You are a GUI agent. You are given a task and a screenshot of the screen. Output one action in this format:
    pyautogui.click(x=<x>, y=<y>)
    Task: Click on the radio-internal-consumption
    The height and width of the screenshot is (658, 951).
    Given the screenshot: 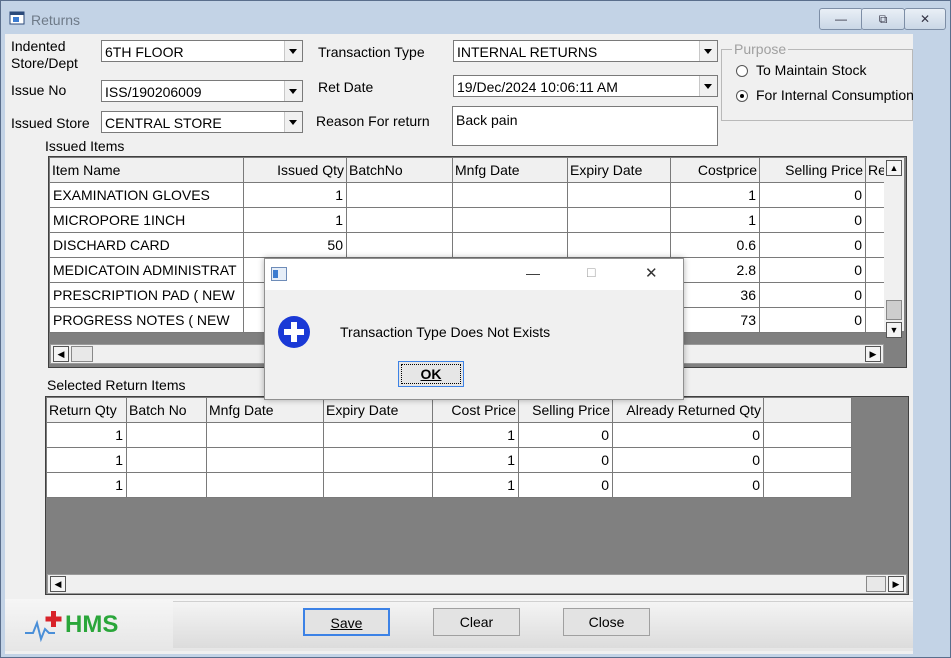 What is the action you would take?
    pyautogui.click(x=742, y=96)
    